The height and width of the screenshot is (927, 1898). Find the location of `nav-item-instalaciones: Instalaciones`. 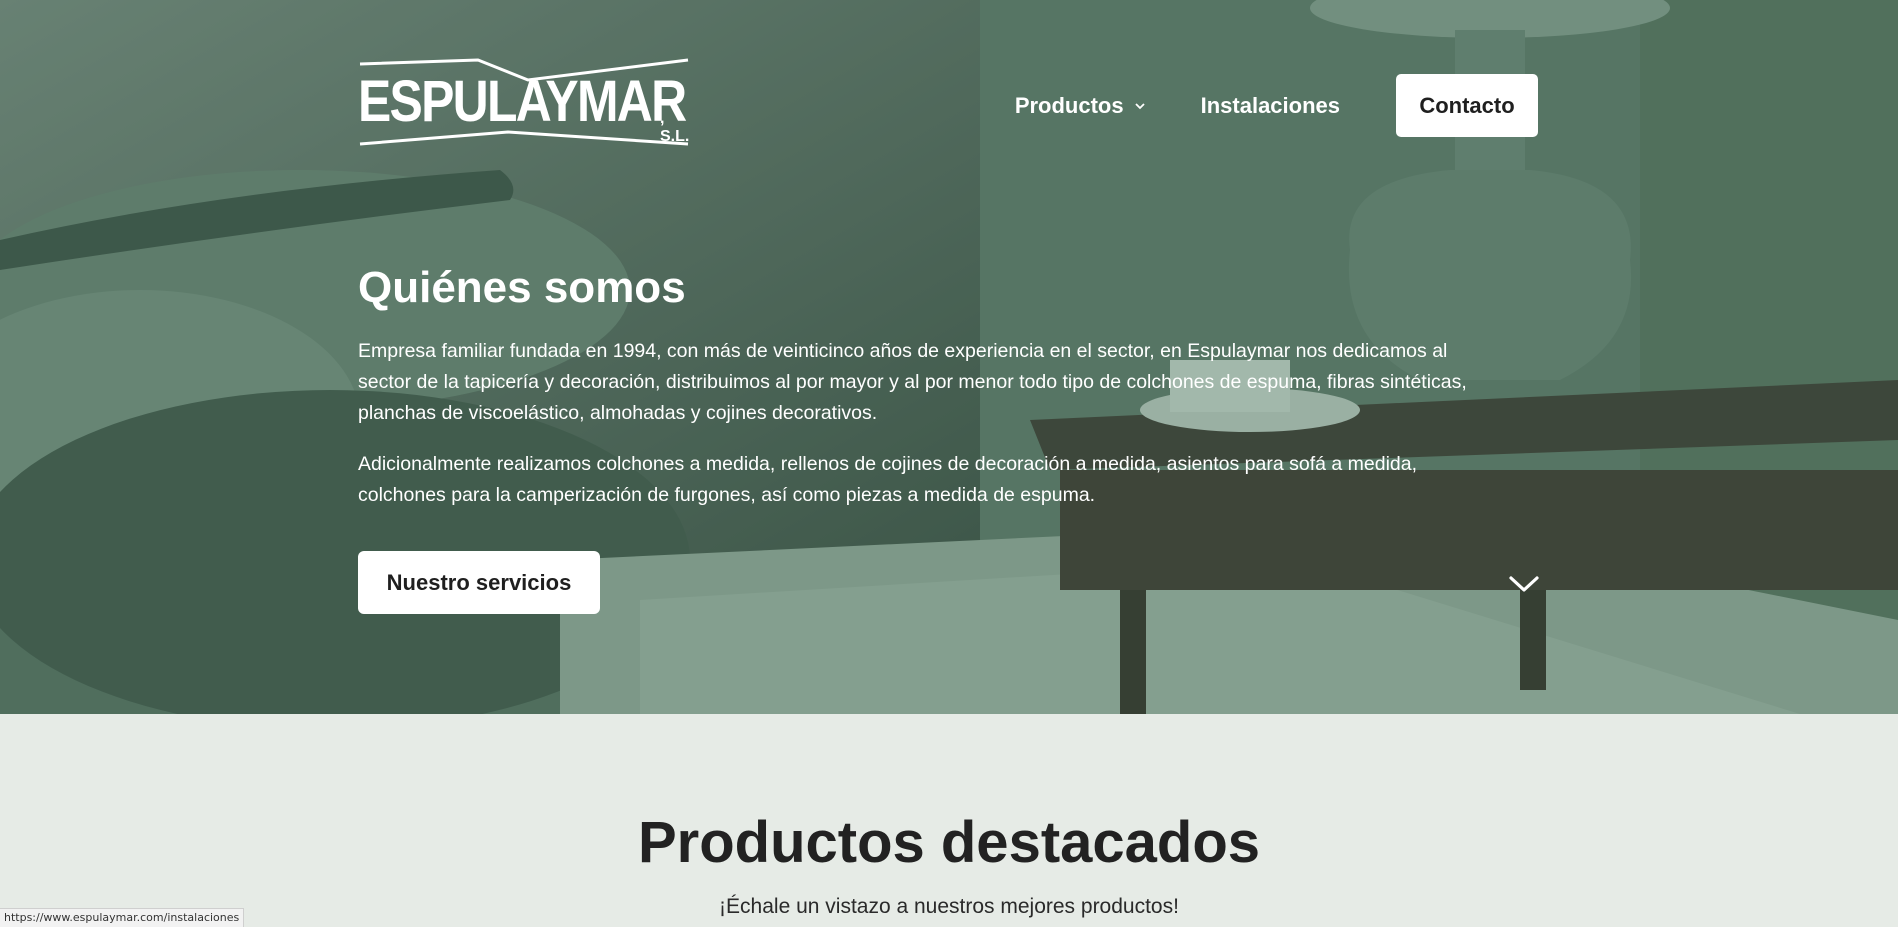

nav-item-instalaciones: Instalaciones is located at coordinates (1270, 106).